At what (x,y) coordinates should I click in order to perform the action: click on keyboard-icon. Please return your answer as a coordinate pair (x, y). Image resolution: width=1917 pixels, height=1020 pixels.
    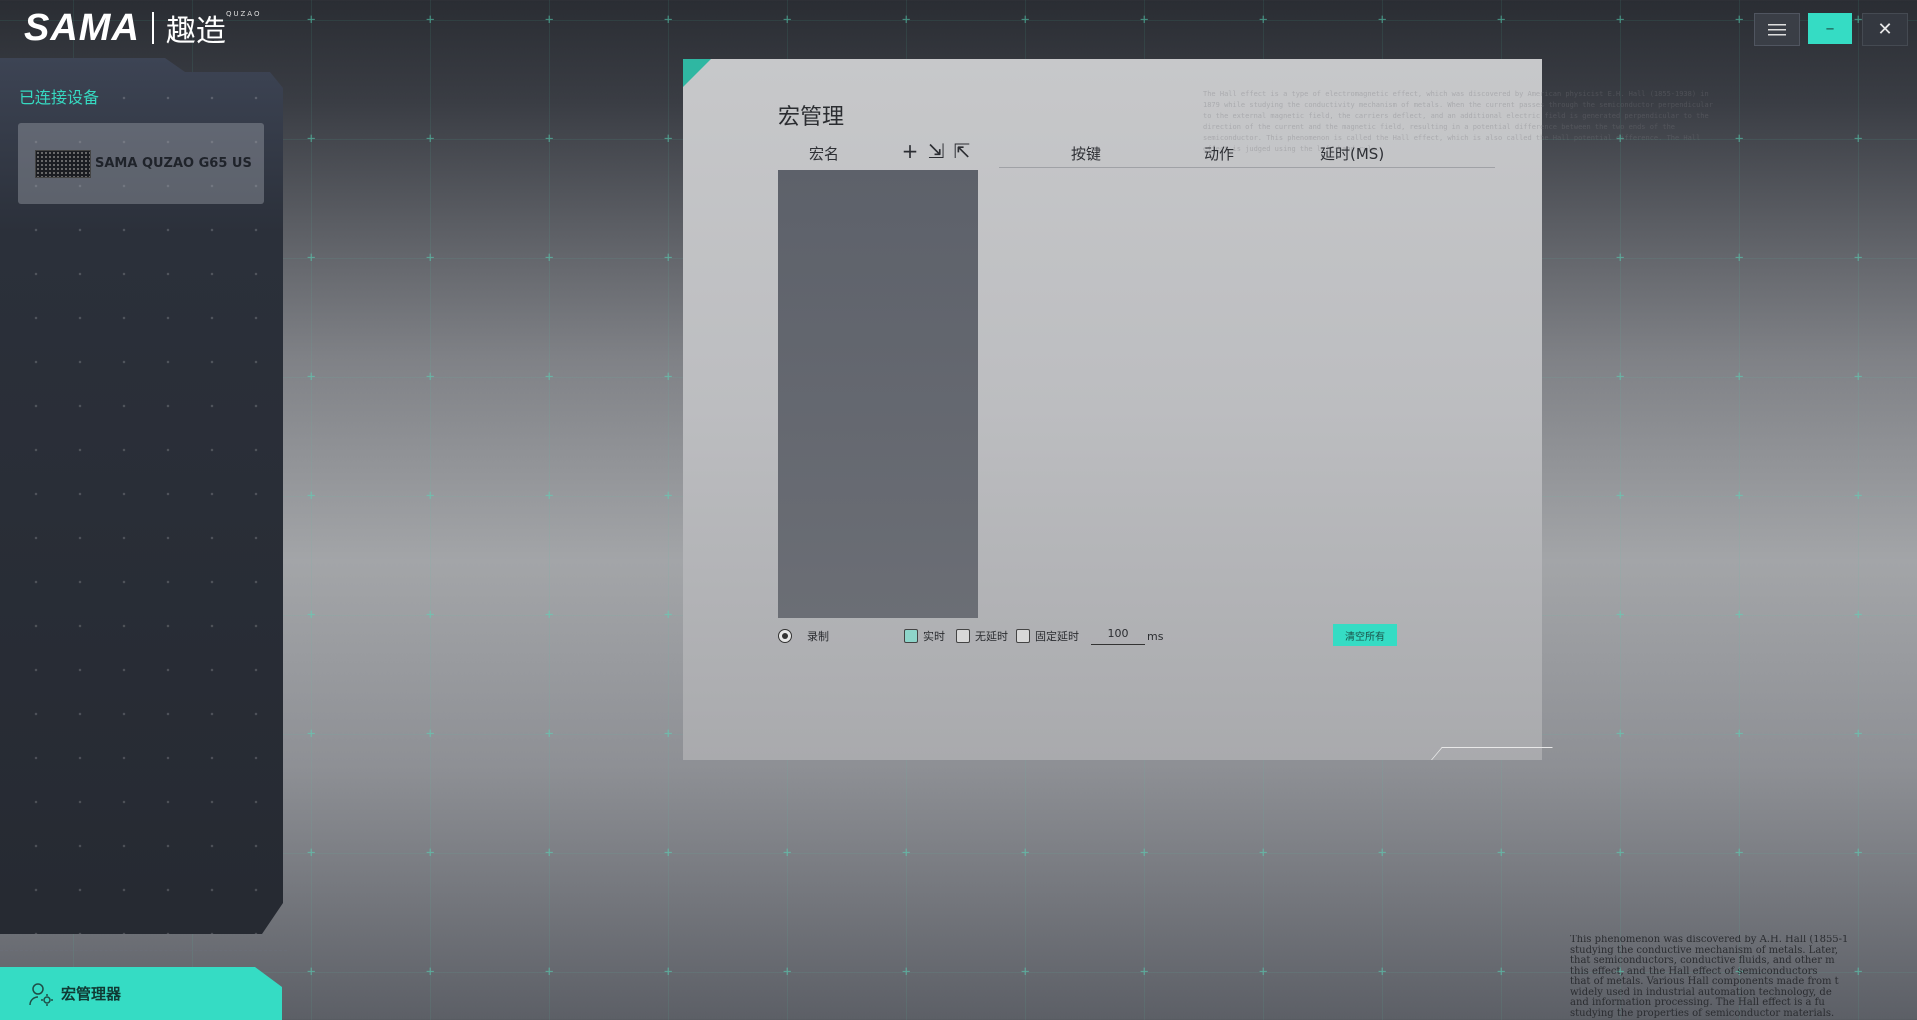
    Looking at the image, I should click on (63, 163).